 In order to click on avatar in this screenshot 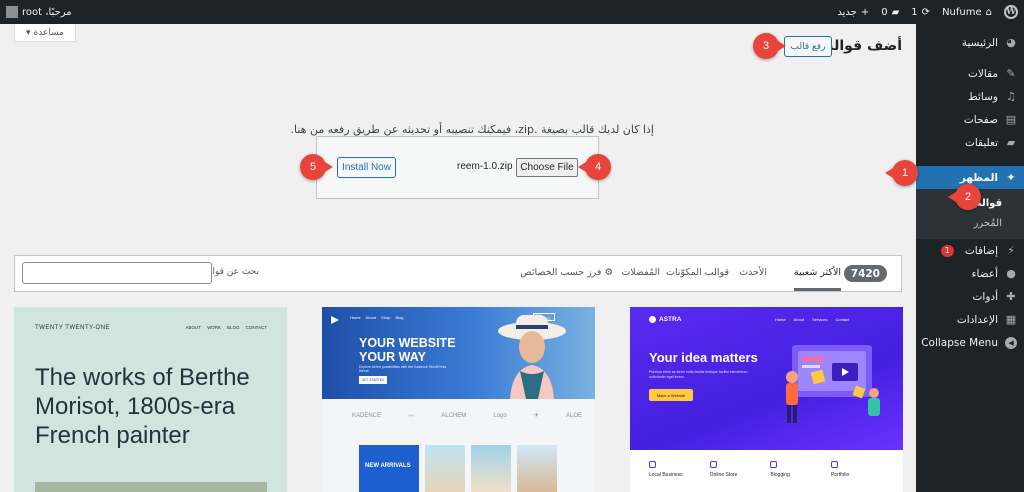, I will do `click(12, 12)`.